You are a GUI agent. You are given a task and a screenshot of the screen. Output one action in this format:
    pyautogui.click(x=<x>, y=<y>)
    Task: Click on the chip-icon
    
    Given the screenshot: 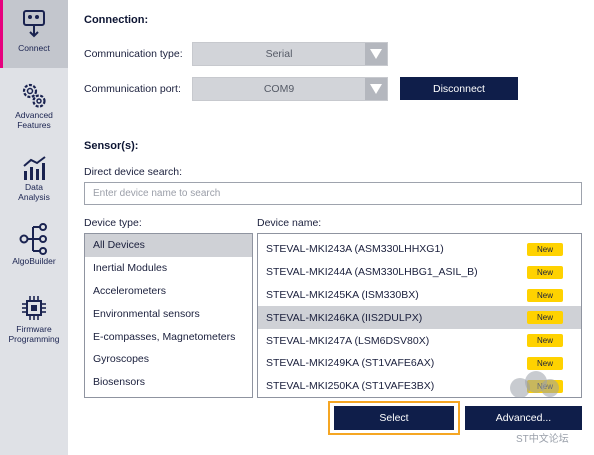 What is the action you would take?
    pyautogui.click(x=34, y=309)
    